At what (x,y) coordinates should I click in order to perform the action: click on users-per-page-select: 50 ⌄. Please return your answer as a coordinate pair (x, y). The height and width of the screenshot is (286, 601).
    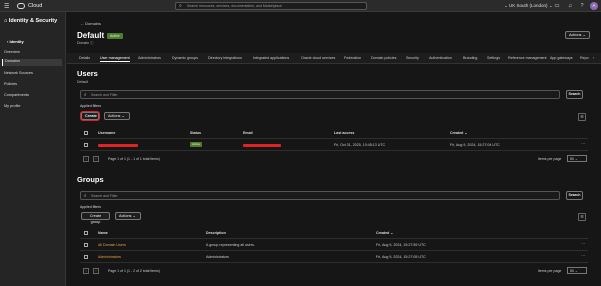
    Looking at the image, I should click on (577, 158).